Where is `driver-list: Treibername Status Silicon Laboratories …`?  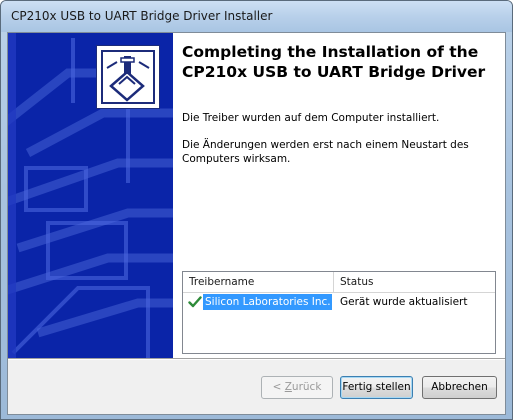
driver-list: Treibername Status Silicon Laboratories … is located at coordinates (339, 312).